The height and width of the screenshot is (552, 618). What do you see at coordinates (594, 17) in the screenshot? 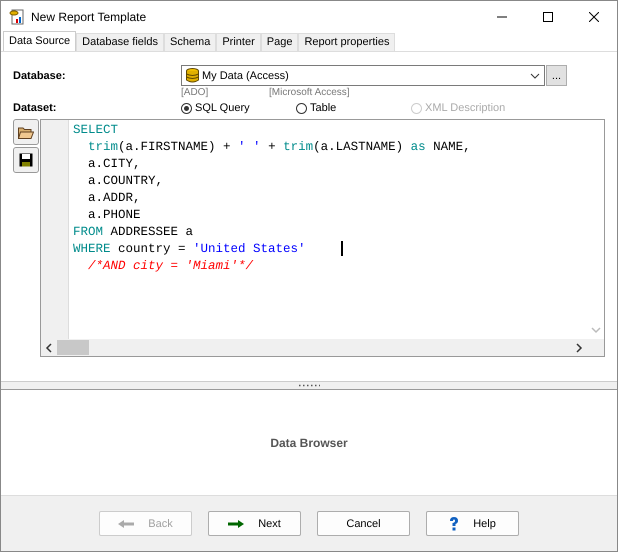
I see `close-icon` at bounding box center [594, 17].